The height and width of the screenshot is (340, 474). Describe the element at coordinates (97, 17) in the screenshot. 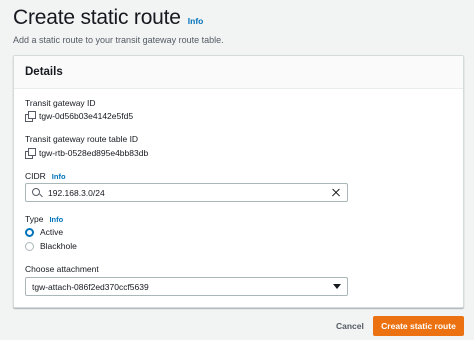

I see `page-title: Create static route` at that location.